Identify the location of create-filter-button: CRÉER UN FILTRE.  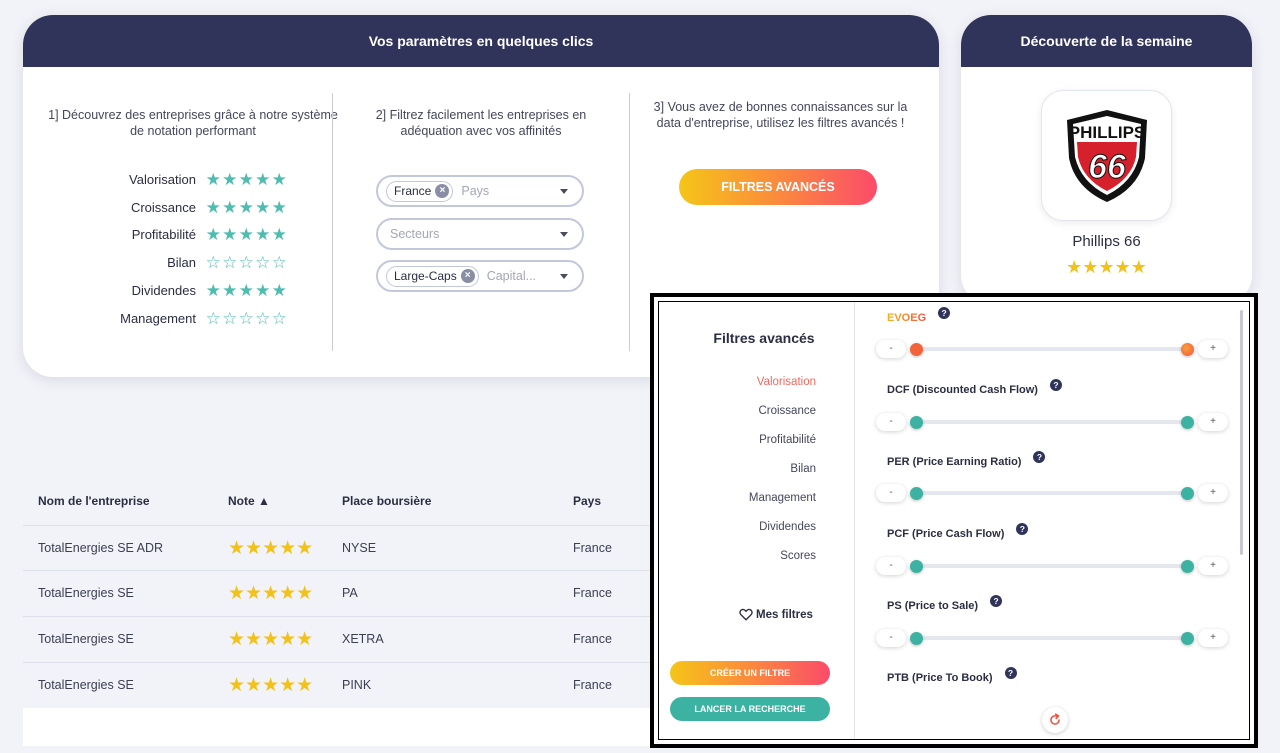
(750, 673).